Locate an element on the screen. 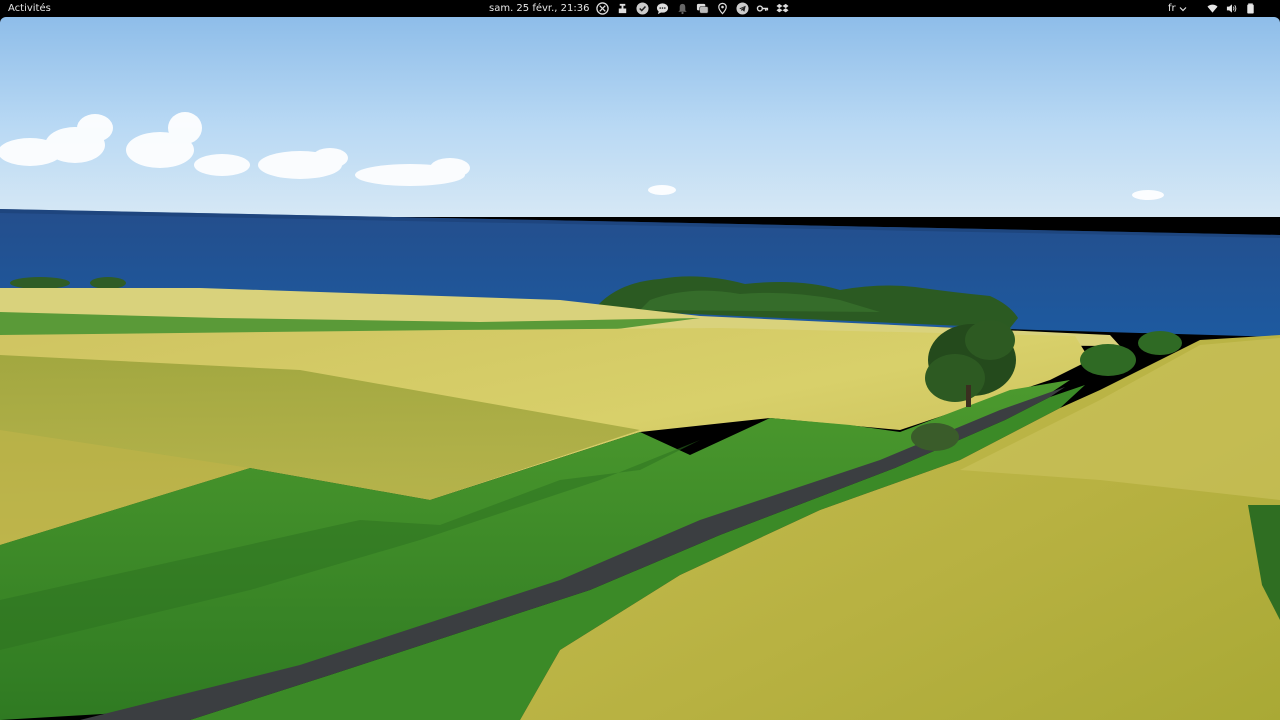  usb-drive-icon is located at coordinates (622, 8).